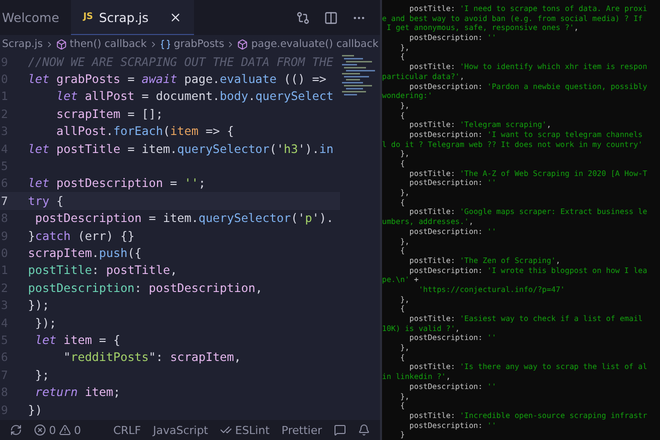  Describe the element at coordinates (144, 131) in the screenshot. I see `code-line: allPost.forEach(item => {` at that location.